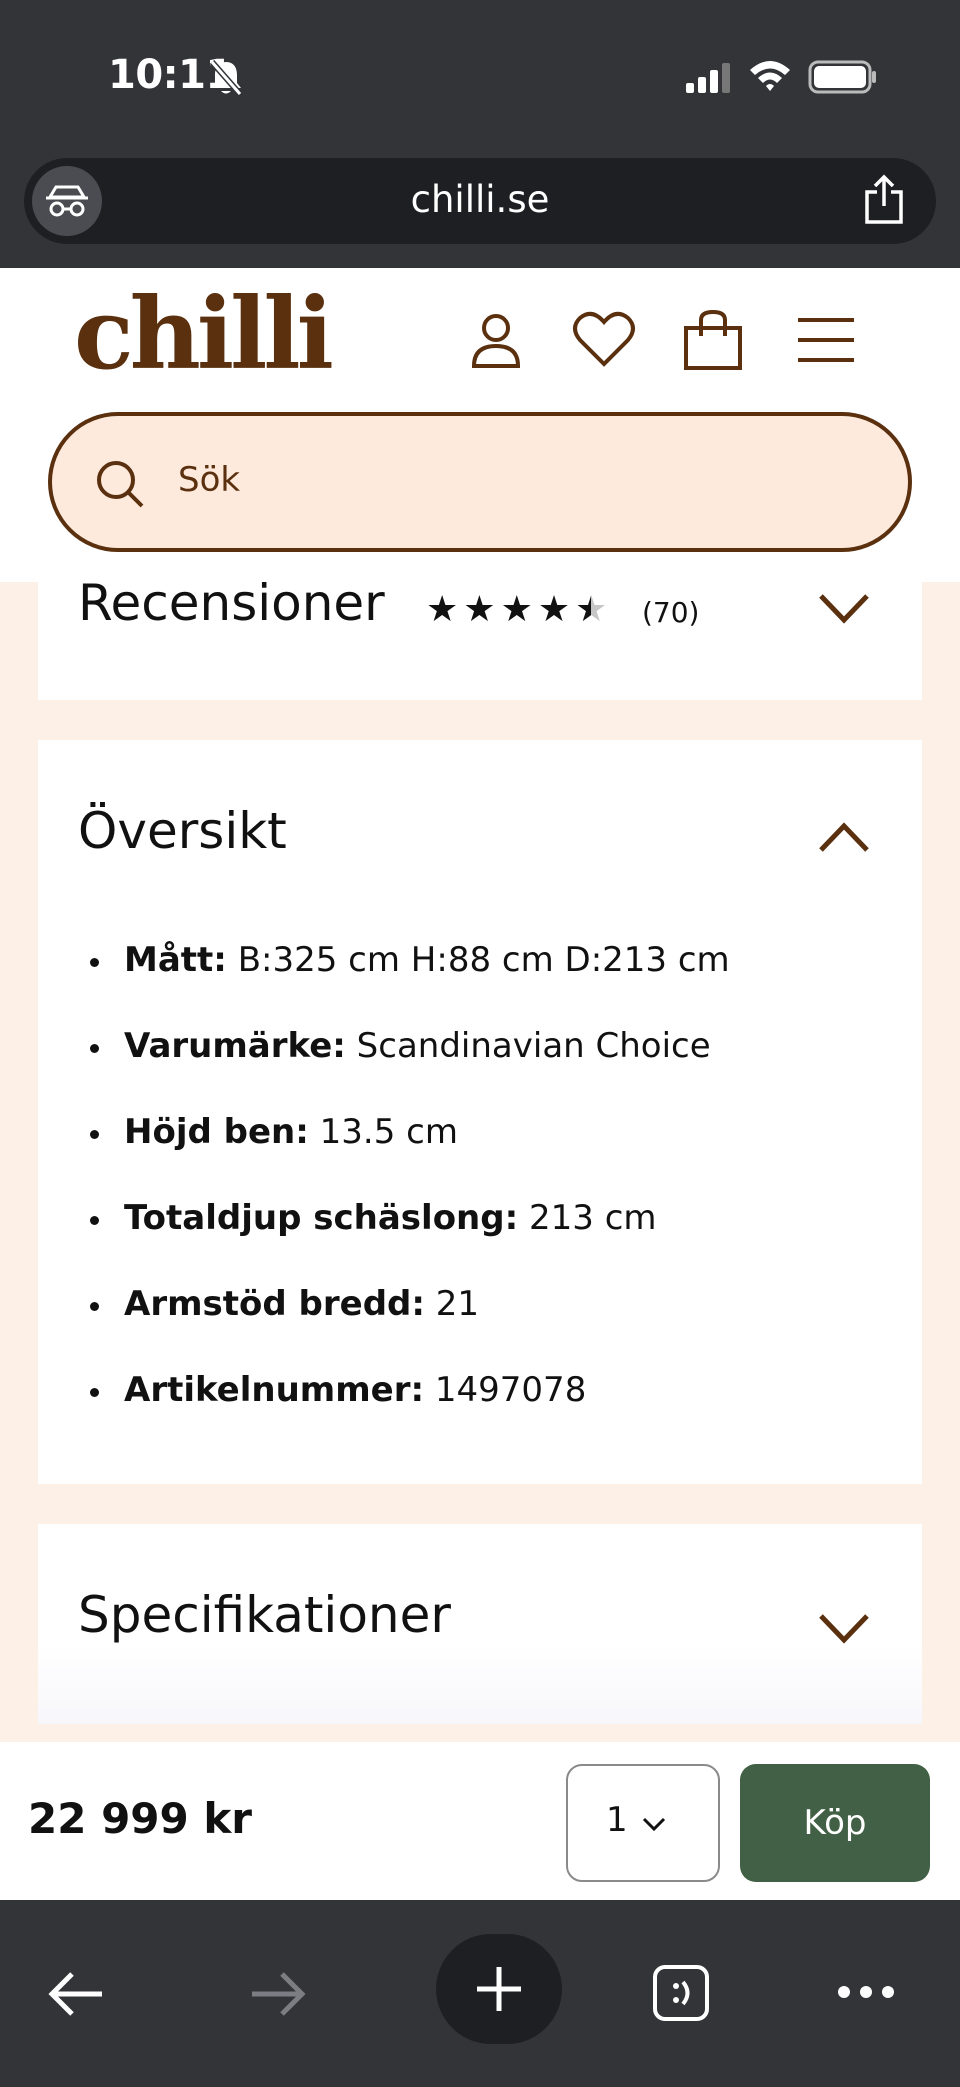 This screenshot has height=2087, width=960. I want to click on list-item: Artikelnummer: 1497078, so click(410, 1413).